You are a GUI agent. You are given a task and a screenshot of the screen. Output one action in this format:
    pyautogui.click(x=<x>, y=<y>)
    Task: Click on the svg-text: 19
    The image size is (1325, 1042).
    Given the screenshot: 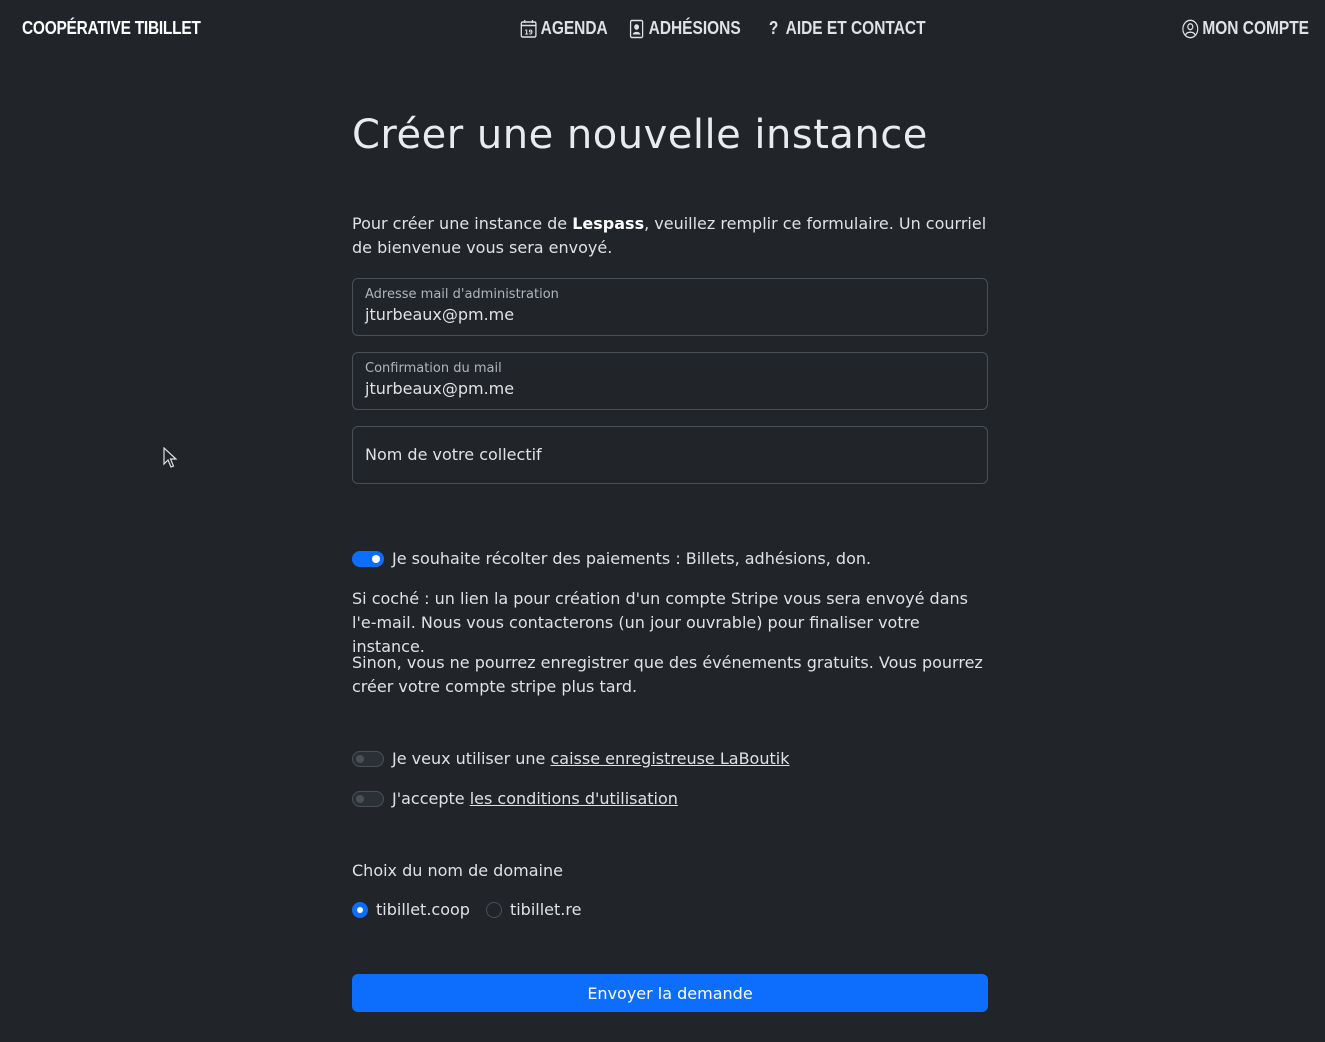 What is the action you would take?
    pyautogui.click(x=528, y=32)
    